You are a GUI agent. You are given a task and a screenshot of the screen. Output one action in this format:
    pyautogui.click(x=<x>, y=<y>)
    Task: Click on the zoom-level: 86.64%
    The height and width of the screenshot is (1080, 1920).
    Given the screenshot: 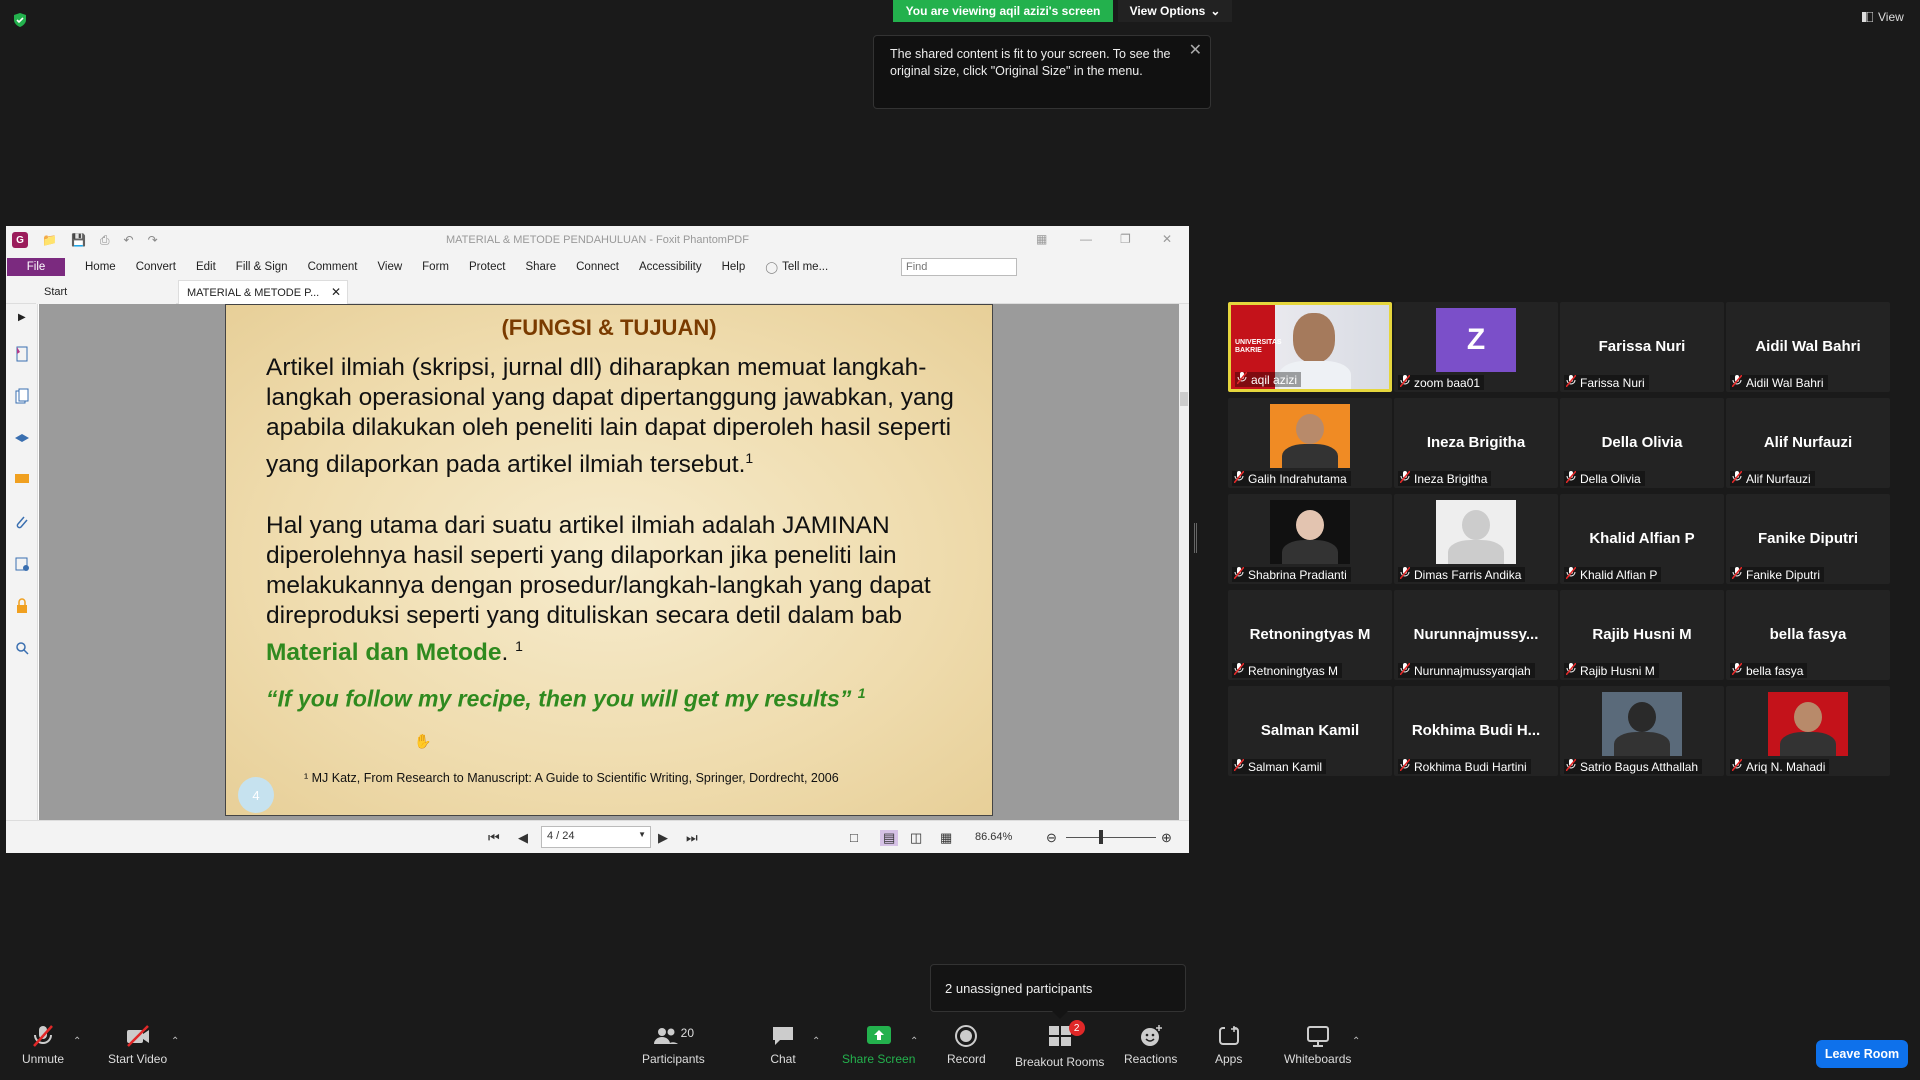 What is the action you would take?
    pyautogui.click(x=993, y=837)
    